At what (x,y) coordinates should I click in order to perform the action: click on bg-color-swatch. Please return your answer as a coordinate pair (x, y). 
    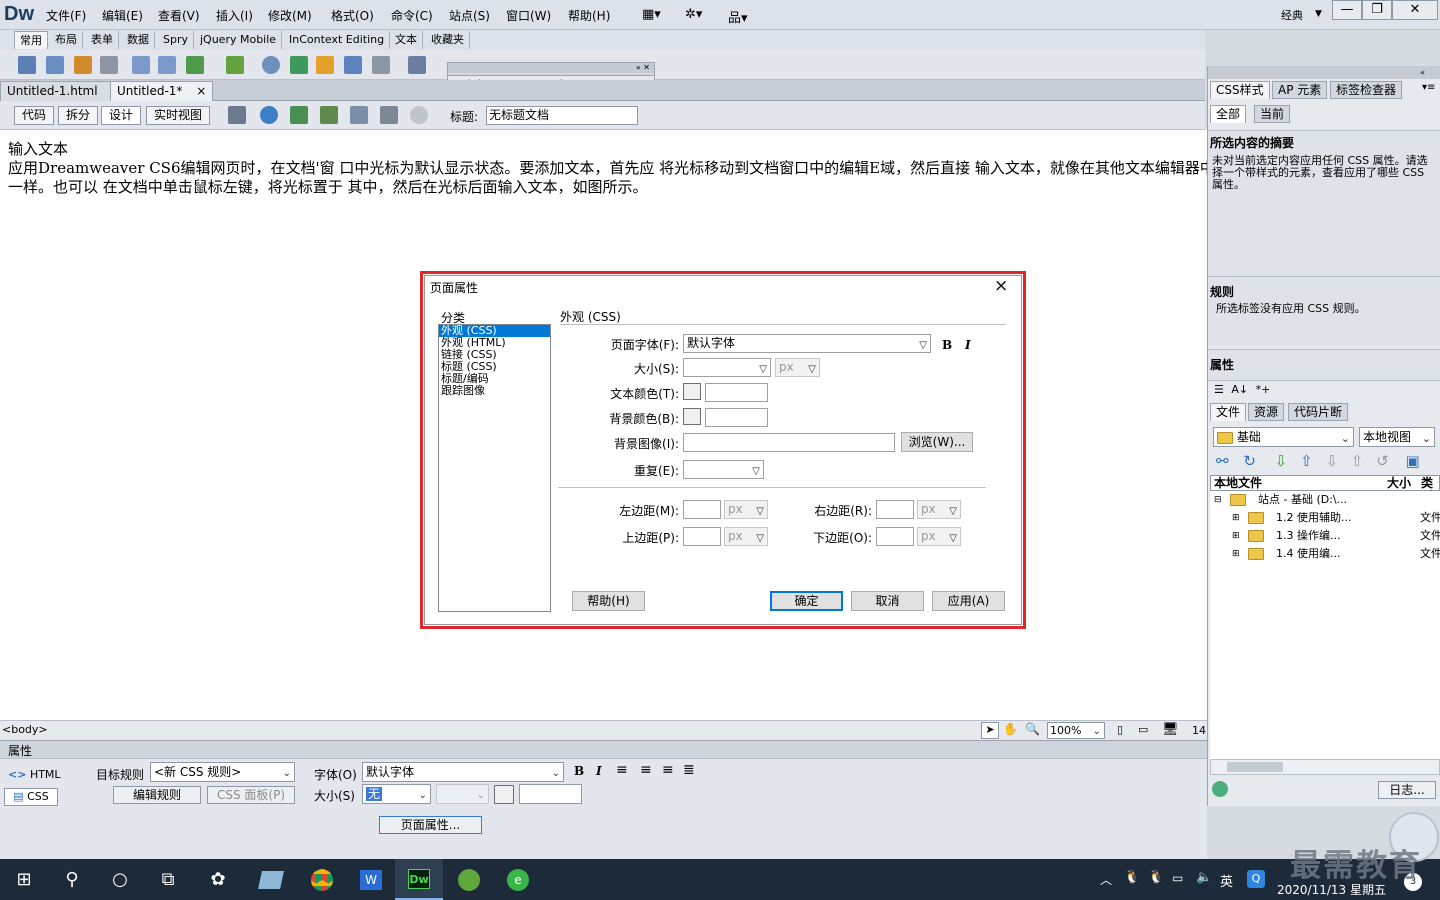
    Looking at the image, I should click on (692, 416).